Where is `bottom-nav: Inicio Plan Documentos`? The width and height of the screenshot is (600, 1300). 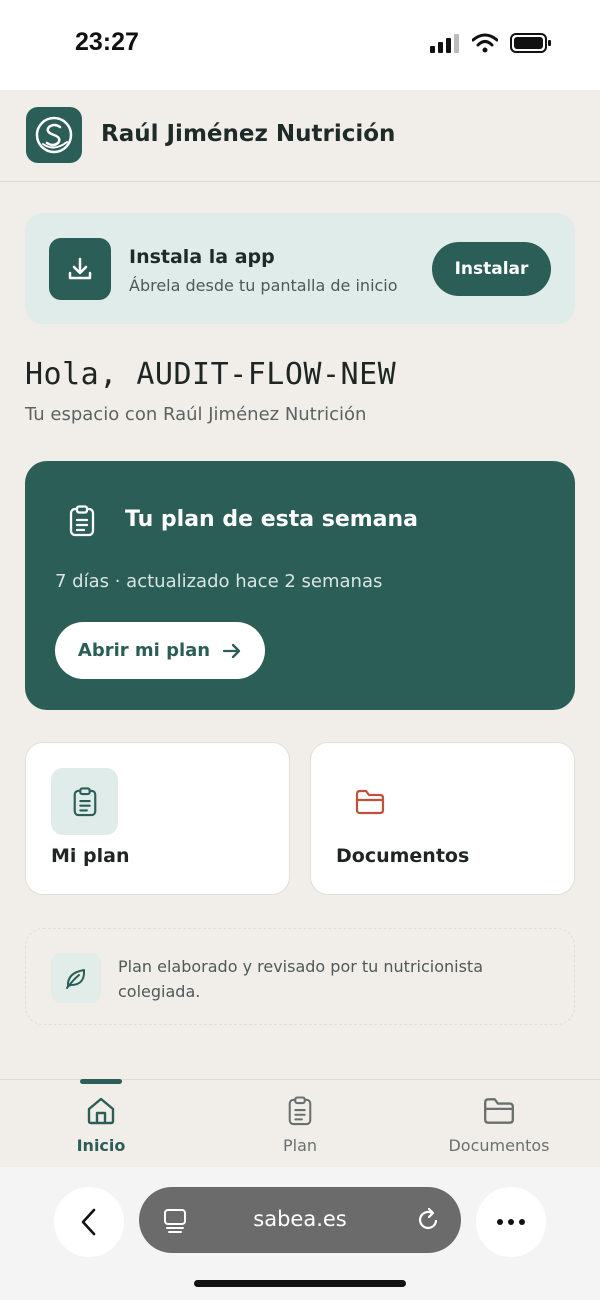 bottom-nav: Inicio Plan Documentos is located at coordinates (300, 1123).